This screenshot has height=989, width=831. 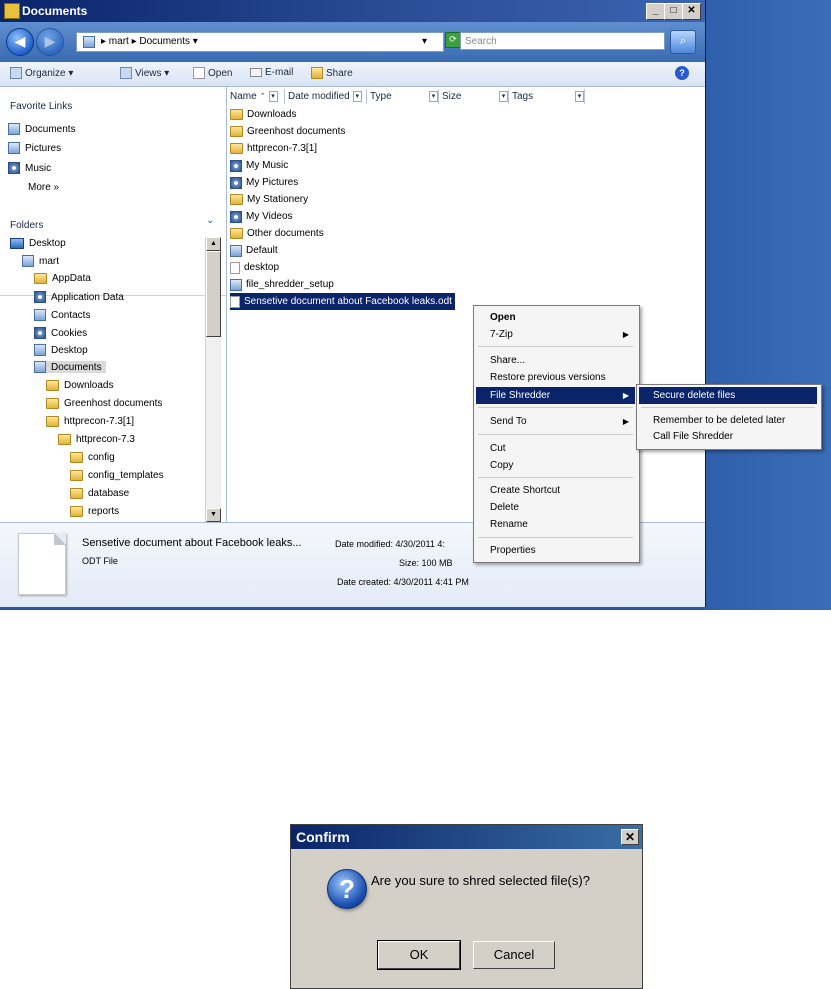 What do you see at coordinates (261, 216) in the screenshot?
I see `file-row: My Videos` at bounding box center [261, 216].